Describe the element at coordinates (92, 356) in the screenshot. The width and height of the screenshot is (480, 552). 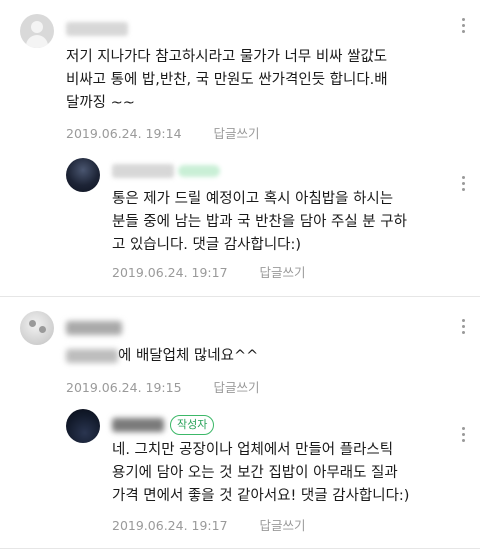
I see `redacted-mention` at that location.